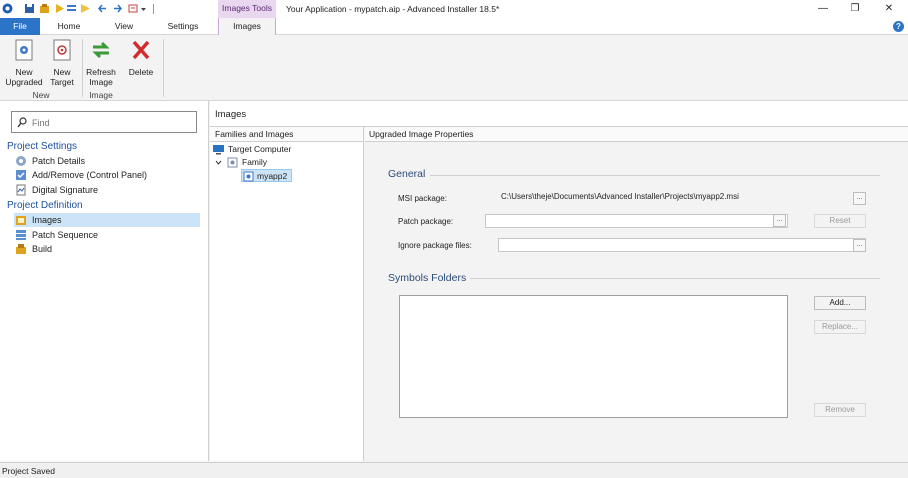  I want to click on tab-view: View, so click(124, 26).